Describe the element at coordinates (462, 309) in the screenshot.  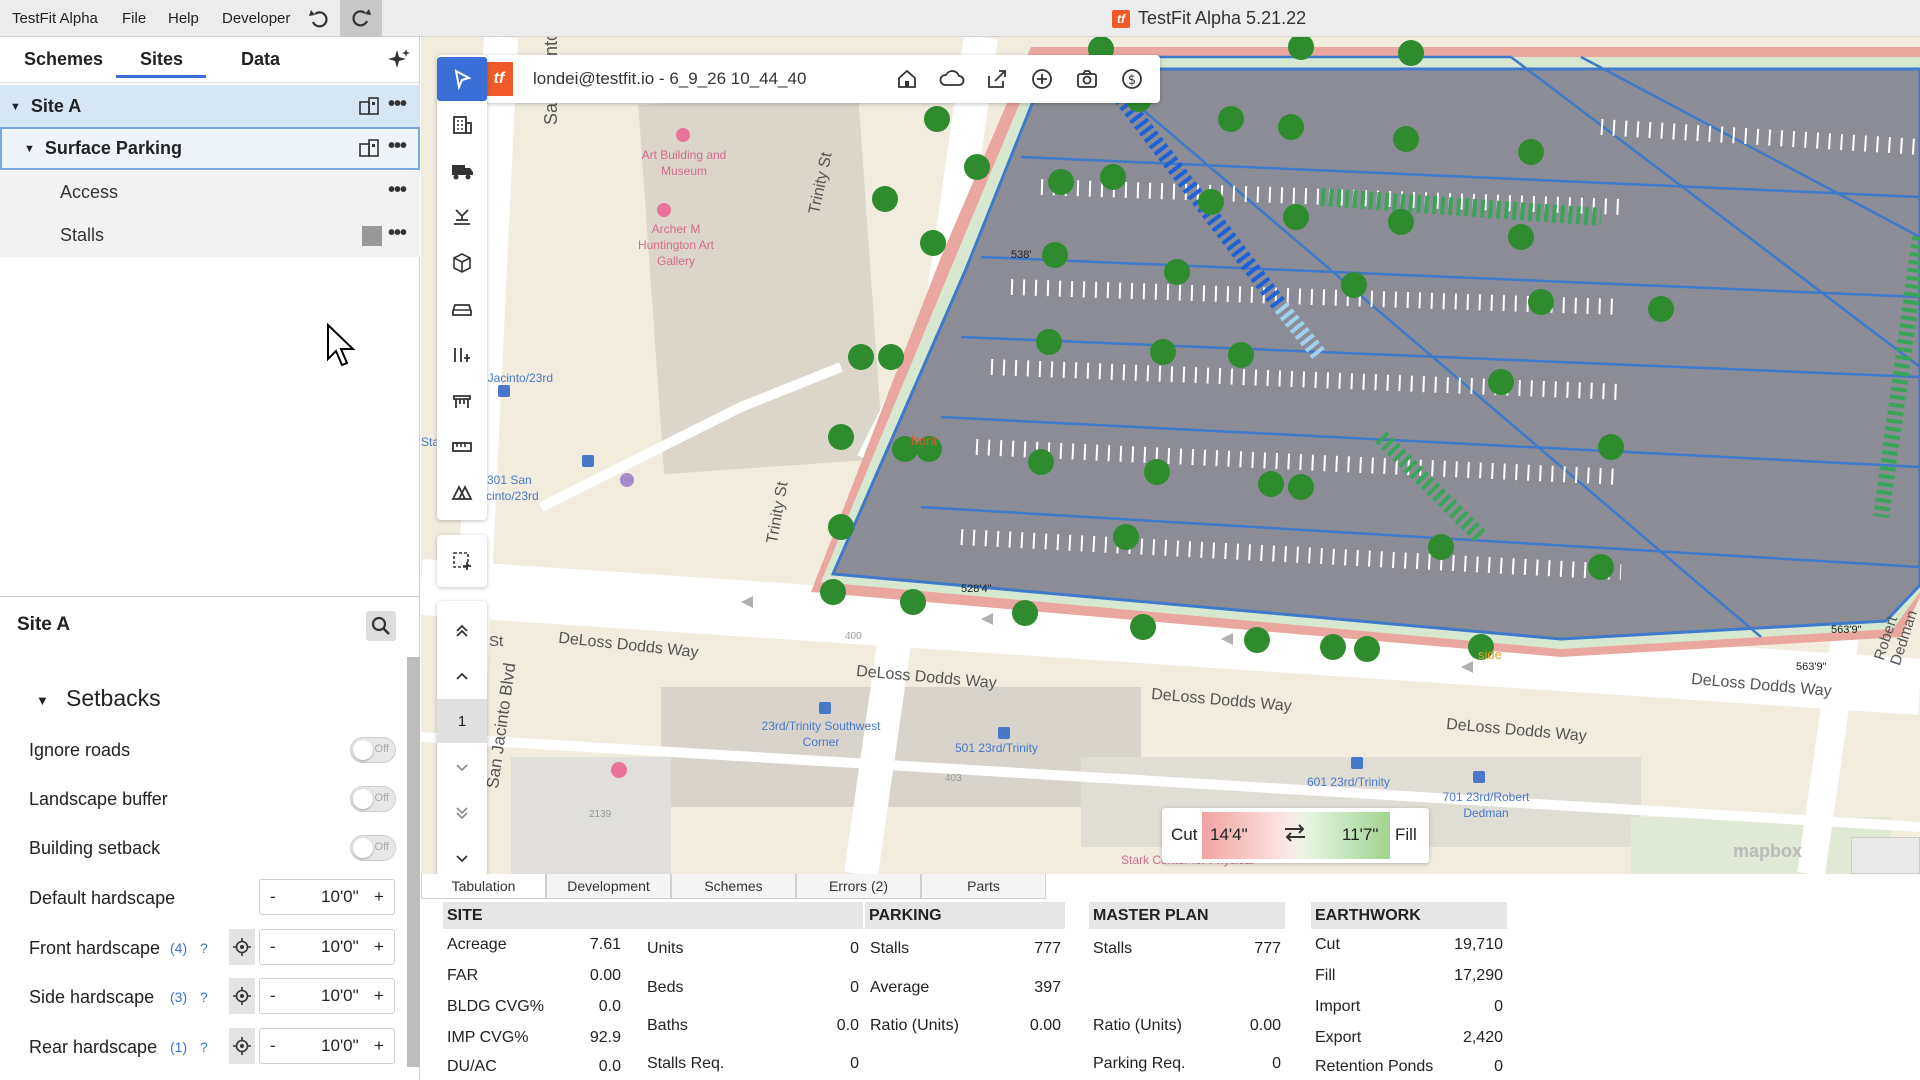
I see `car-icon` at that location.